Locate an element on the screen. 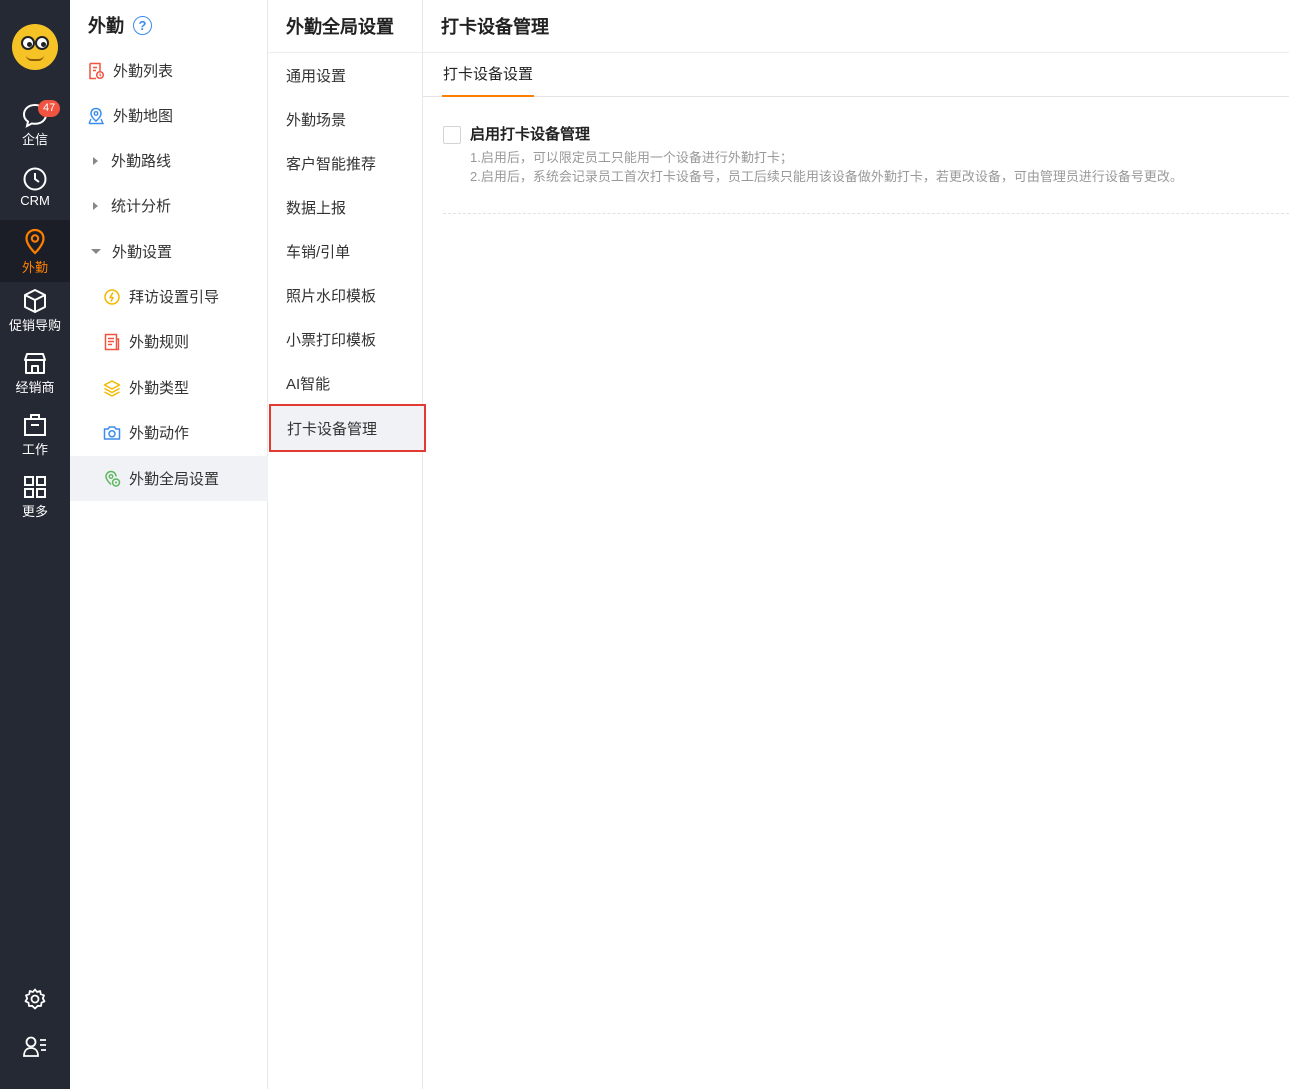 The width and height of the screenshot is (1289, 1089). nav-item-waiqin-route: 外勤路线 is located at coordinates (169, 160).